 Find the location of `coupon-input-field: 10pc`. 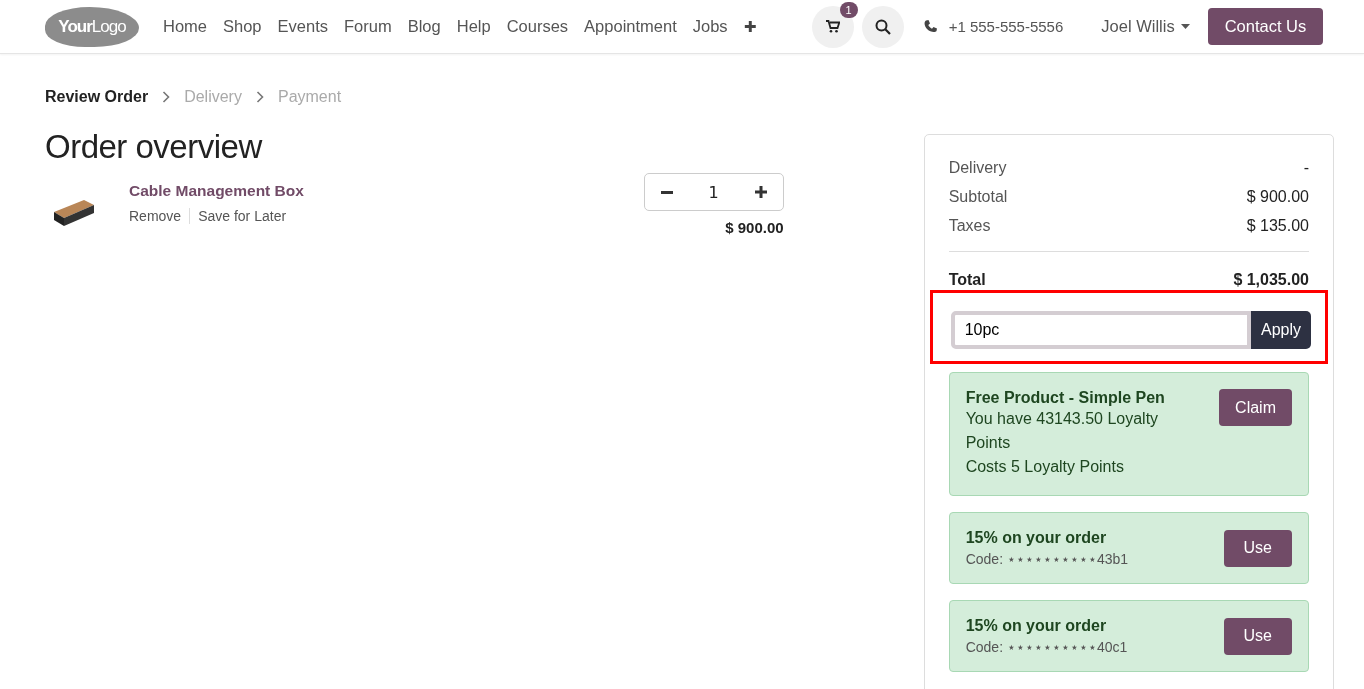

coupon-input-field: 10pc is located at coordinates (1100, 330).